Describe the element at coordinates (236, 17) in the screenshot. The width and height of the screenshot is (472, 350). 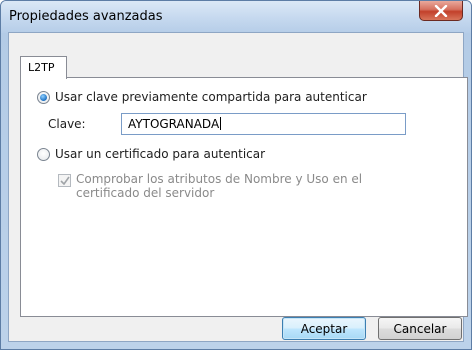
I see `title-bar: Propiedades avanzadas` at that location.